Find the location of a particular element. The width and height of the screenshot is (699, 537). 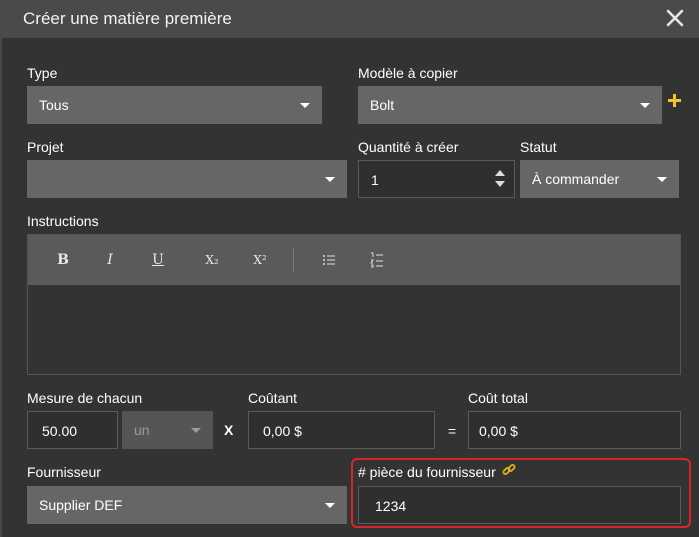

cost-value: 0,00 $ is located at coordinates (282, 431).